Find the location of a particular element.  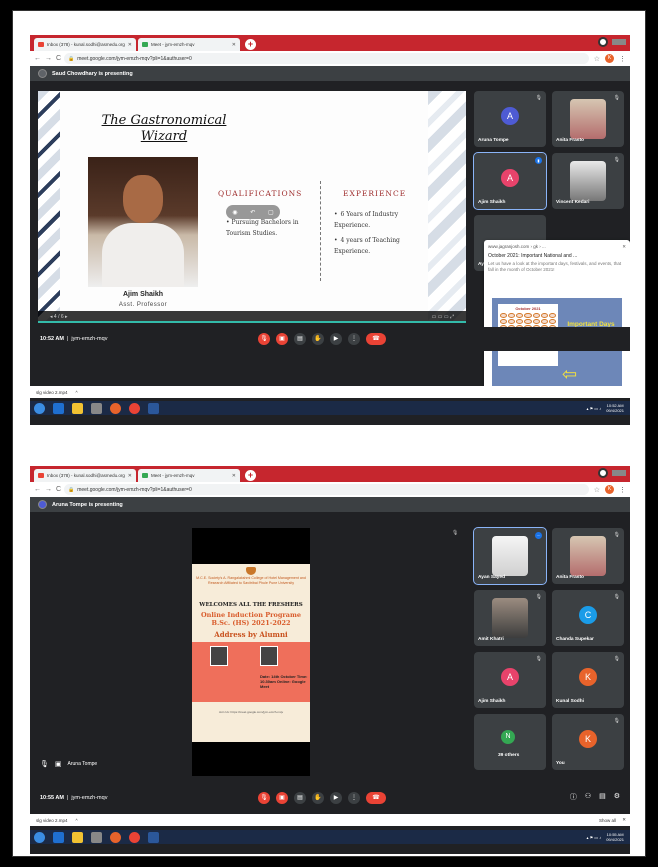

people-icon: ⚇ is located at coordinates (588, 797).